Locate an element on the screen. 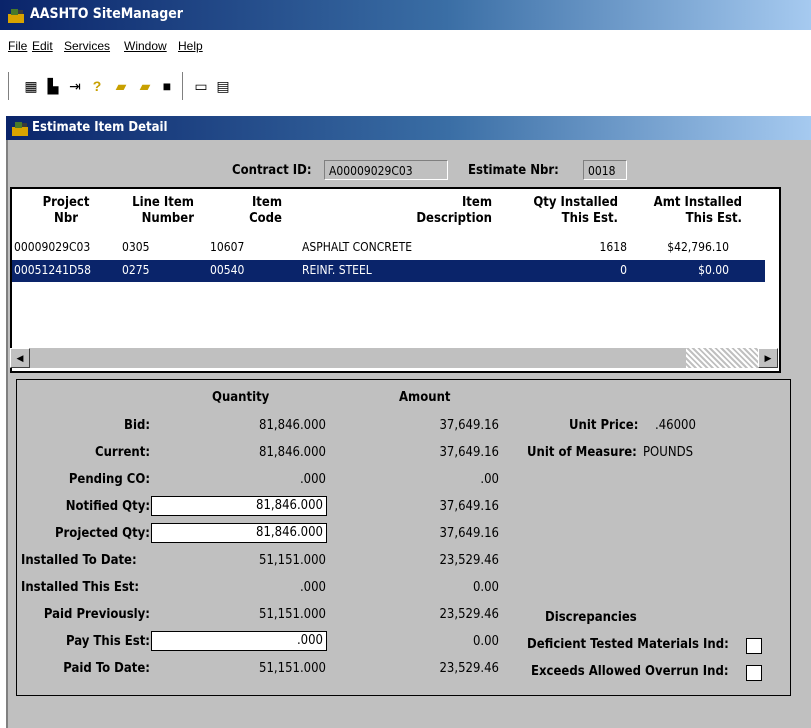  horizontal-scrollbar: ◀ ▶ is located at coordinates (394, 358).